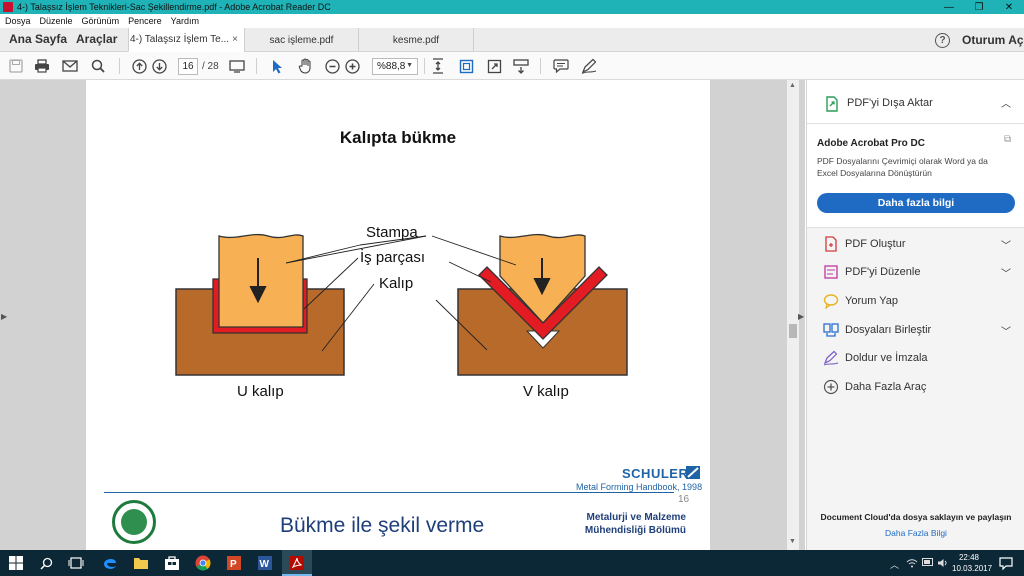 This screenshot has width=1024, height=576. Describe the element at coordinates (297, 563) in the screenshot. I see `acrobat-icon` at that location.